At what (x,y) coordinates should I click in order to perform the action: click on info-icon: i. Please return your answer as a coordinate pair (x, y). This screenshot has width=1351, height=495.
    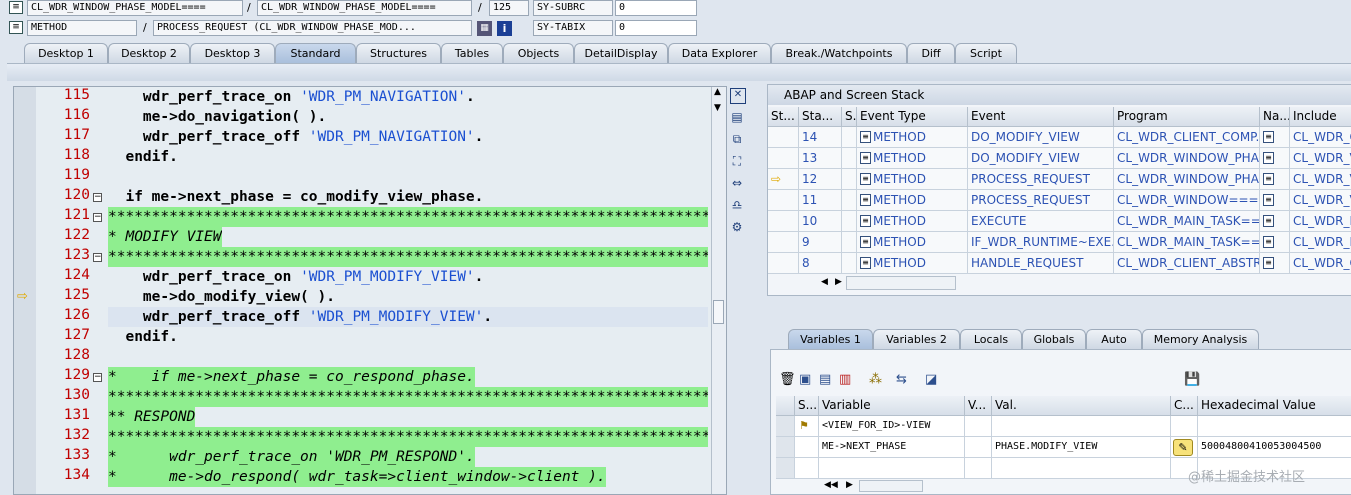
    Looking at the image, I should click on (504, 28).